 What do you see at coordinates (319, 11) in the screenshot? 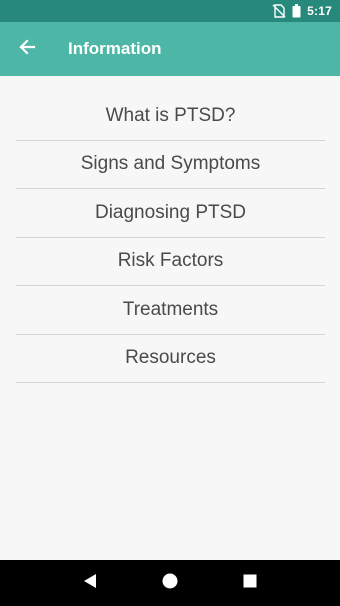
I see `status-time: 5:17` at bounding box center [319, 11].